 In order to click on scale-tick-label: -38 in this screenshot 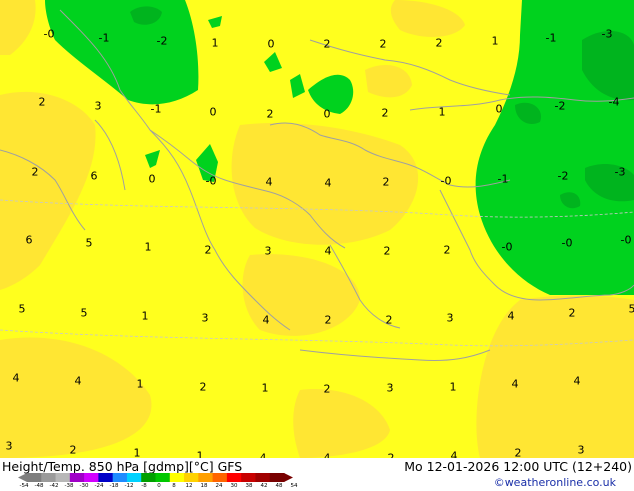, I will do `click(69, 487)`.